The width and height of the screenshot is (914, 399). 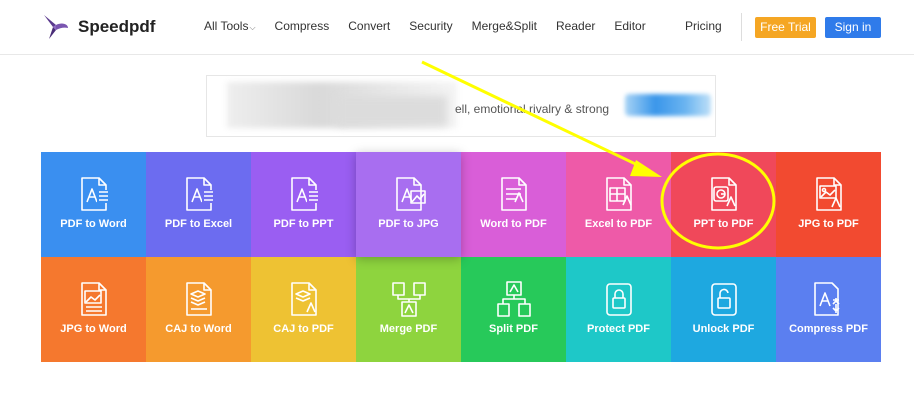 I want to click on lock-icon, so click(x=619, y=299).